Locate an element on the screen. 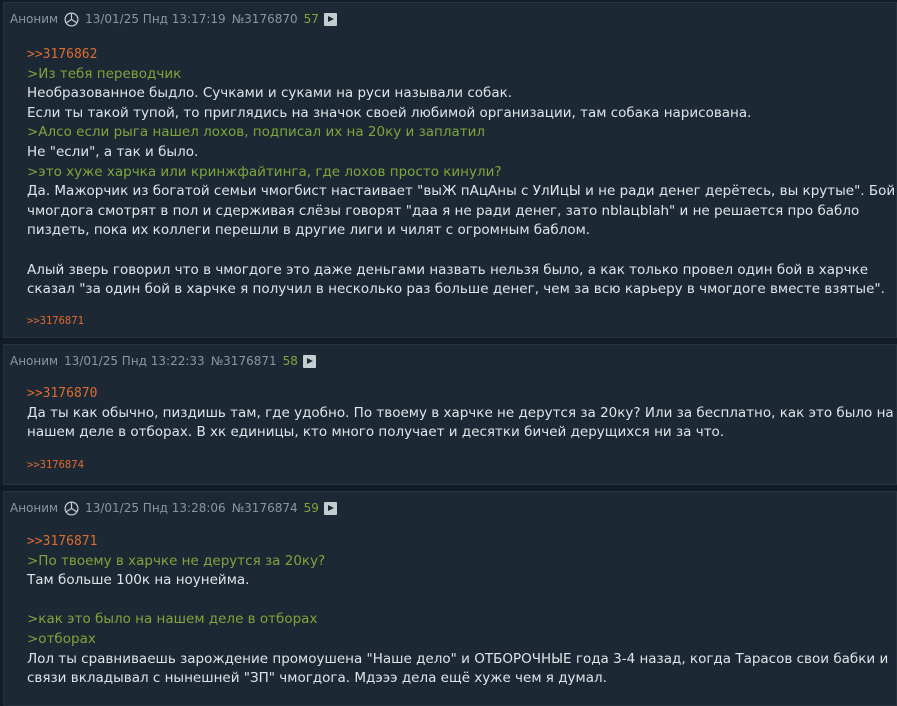 The height and width of the screenshot is (706, 897). greentext-line: >По твоему в харчке не дерутся за 20ку? is located at coordinates (176, 560).